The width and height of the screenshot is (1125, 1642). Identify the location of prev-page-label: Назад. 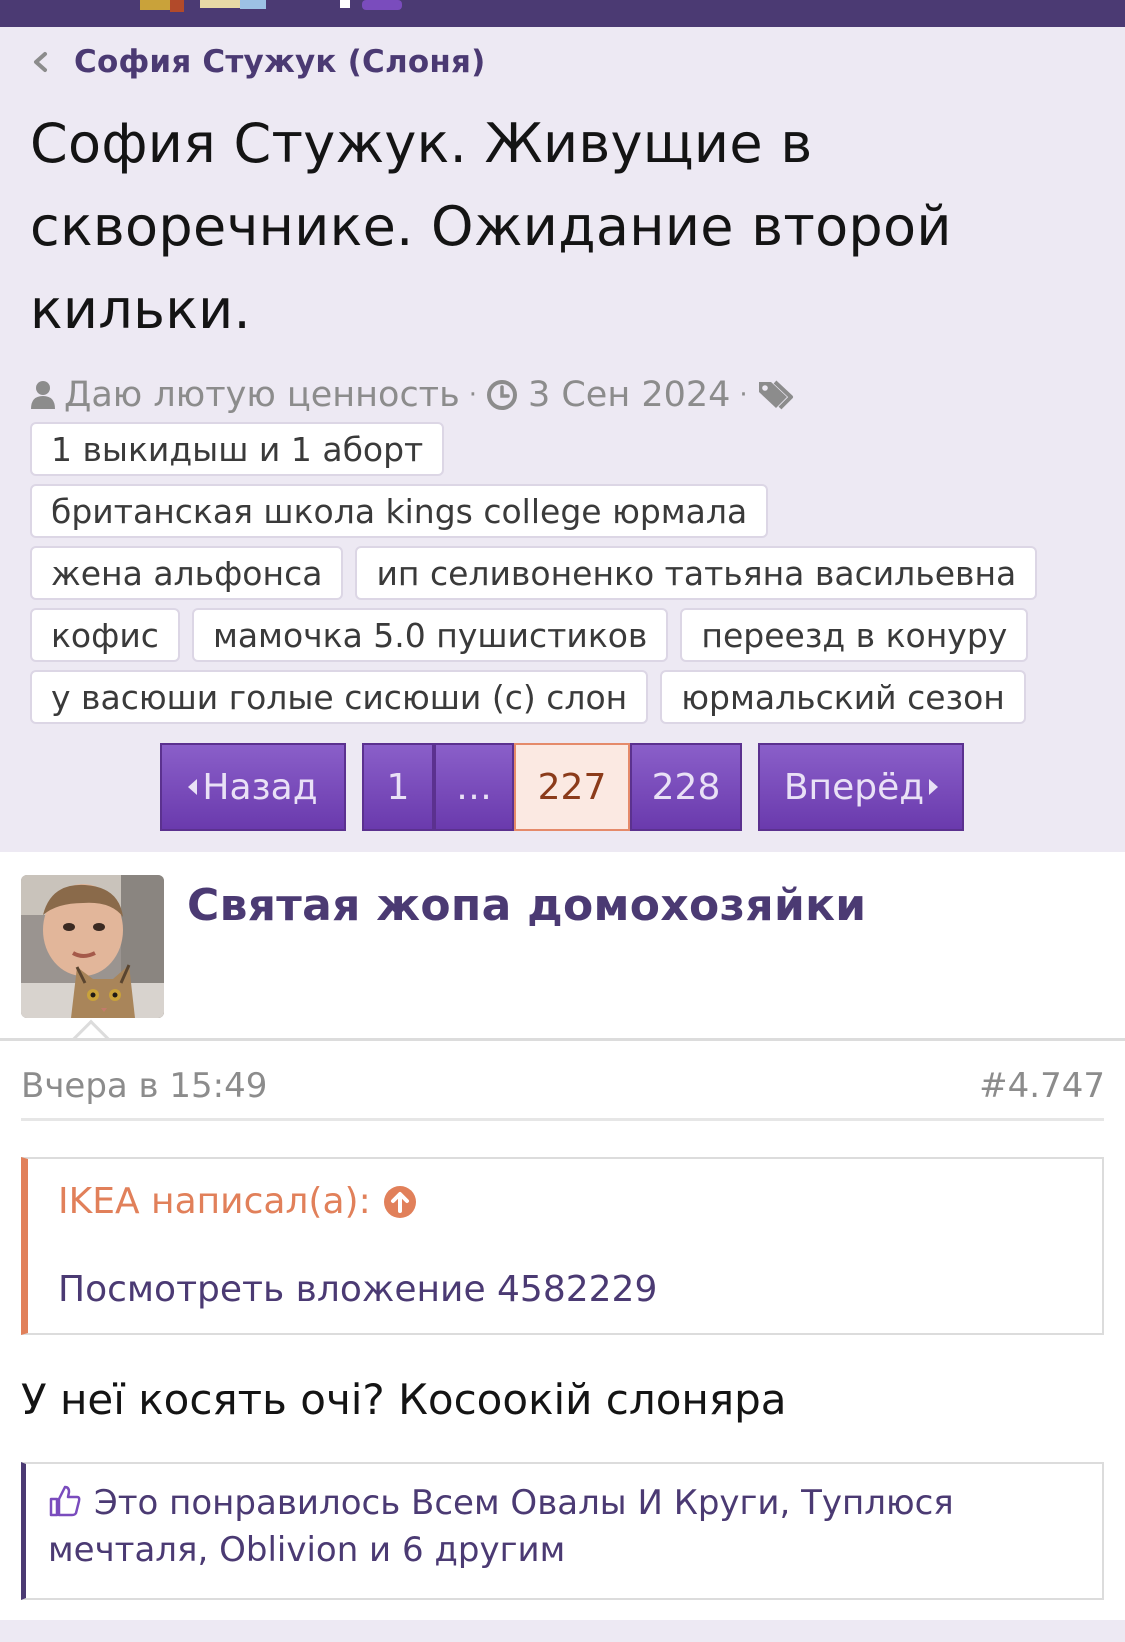
(260, 787).